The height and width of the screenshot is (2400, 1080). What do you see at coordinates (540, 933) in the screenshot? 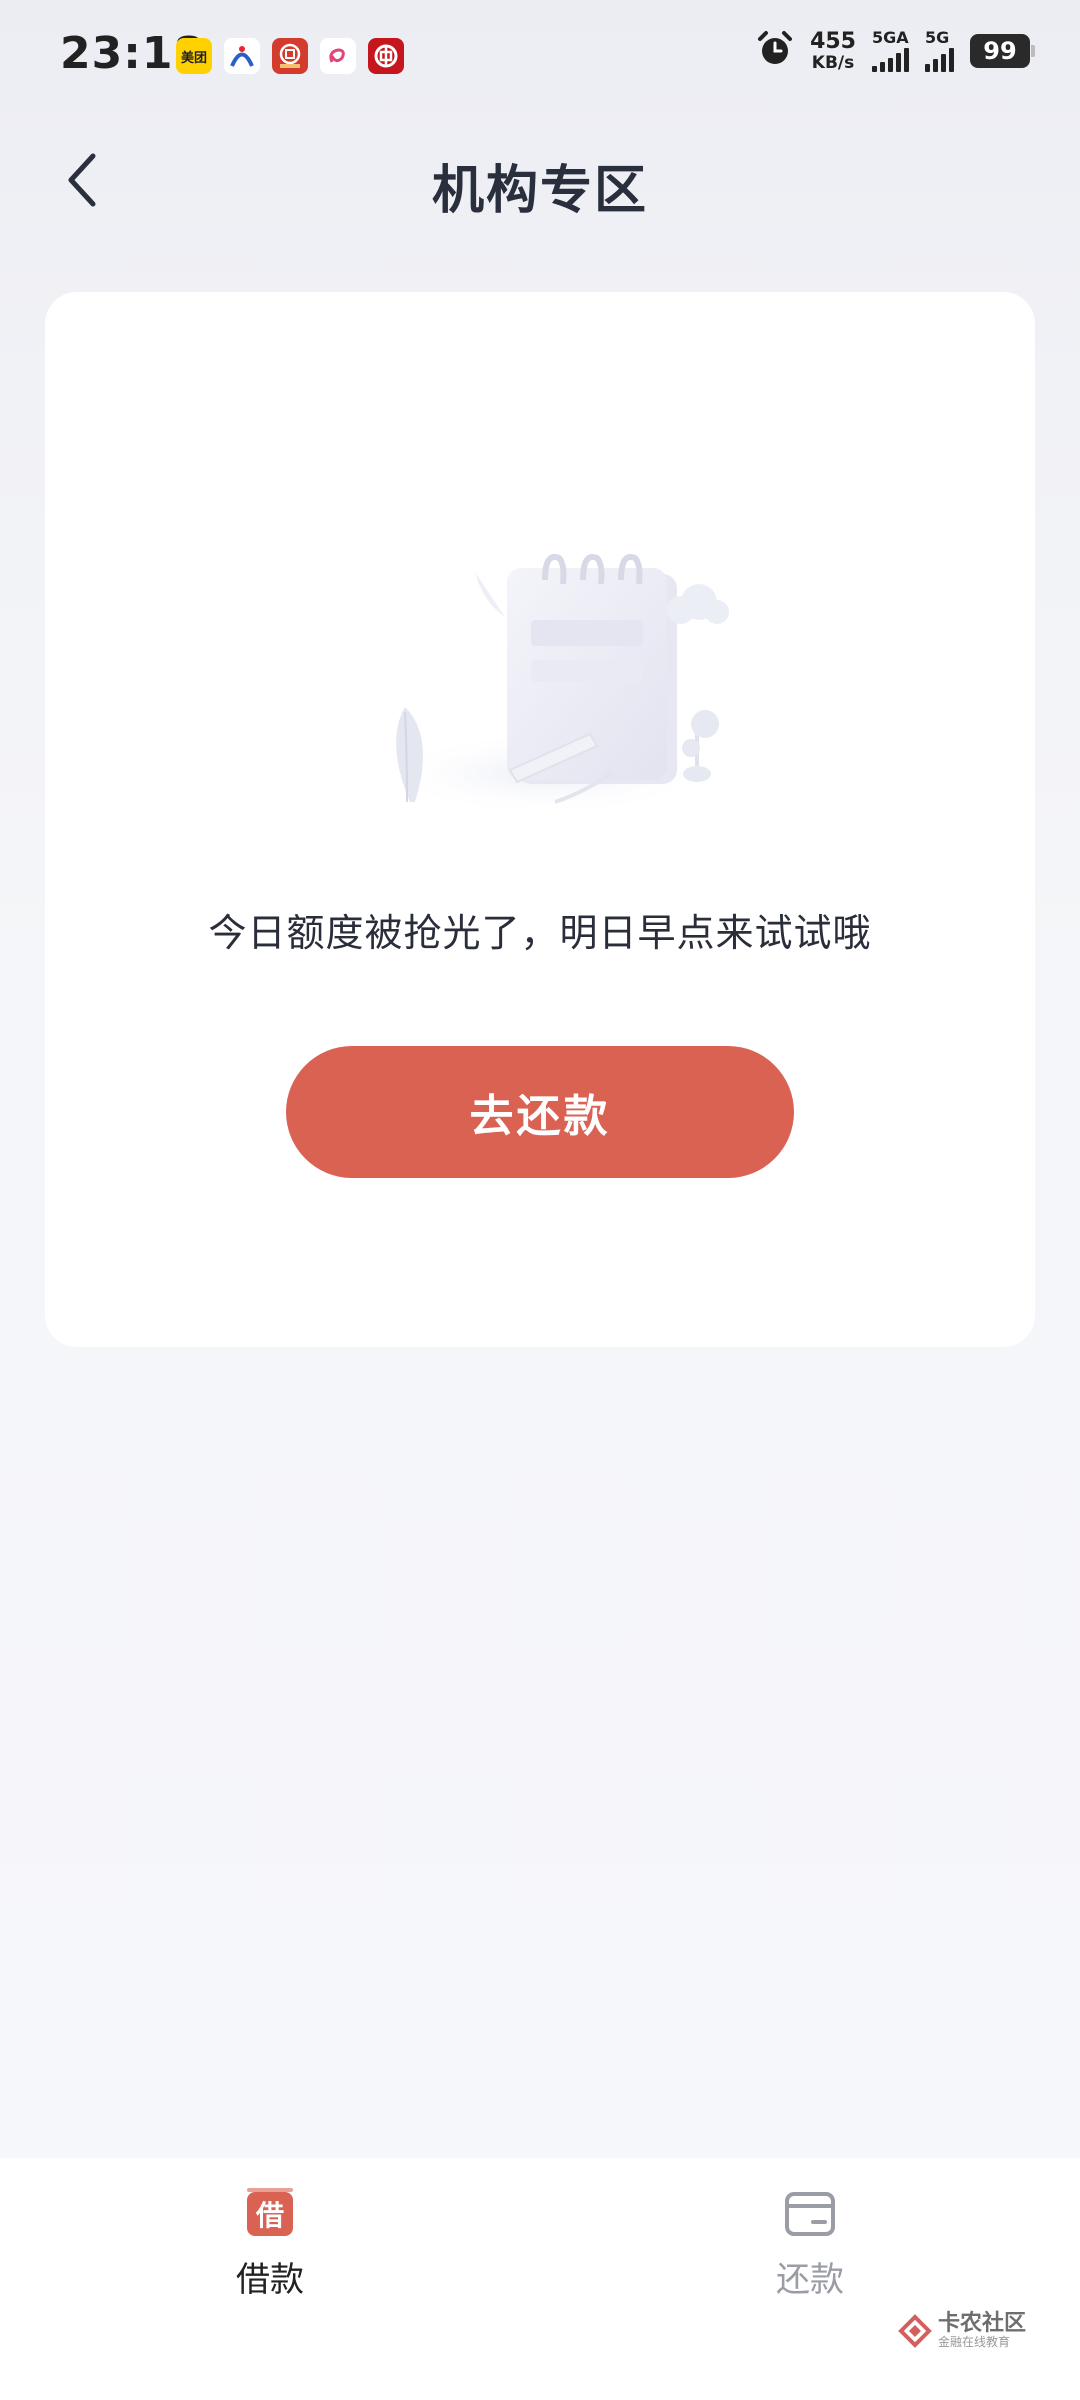
I see `empty-state-message: 今日额度被抢光了，明日早点来试试哦` at bounding box center [540, 933].